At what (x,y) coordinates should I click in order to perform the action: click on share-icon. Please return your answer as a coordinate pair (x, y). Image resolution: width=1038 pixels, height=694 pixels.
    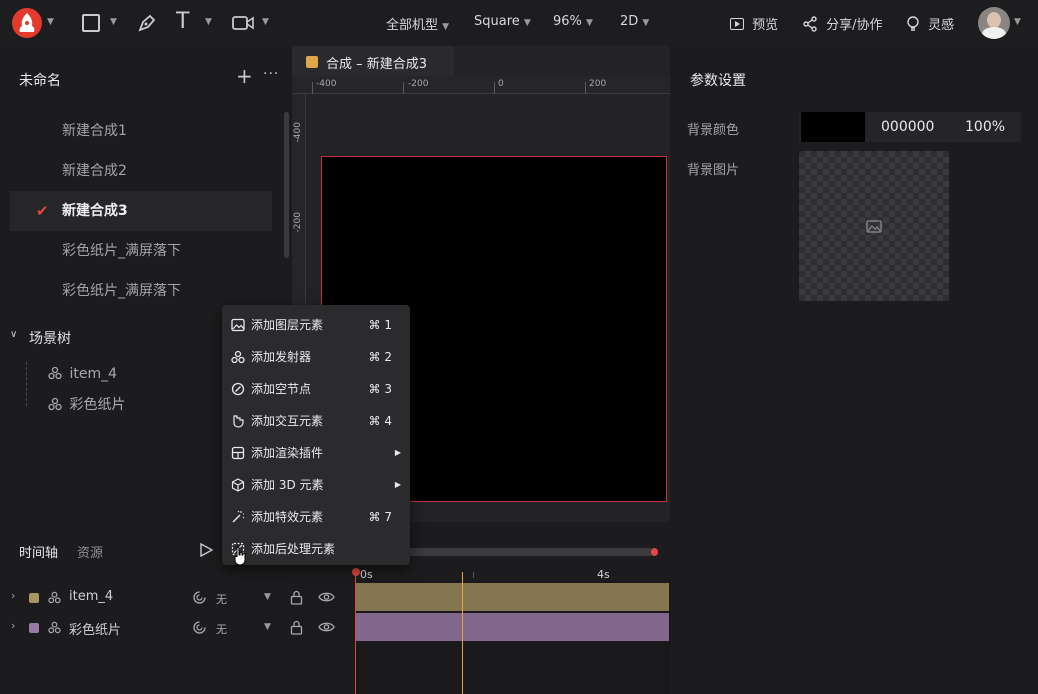
    Looking at the image, I should click on (810, 24).